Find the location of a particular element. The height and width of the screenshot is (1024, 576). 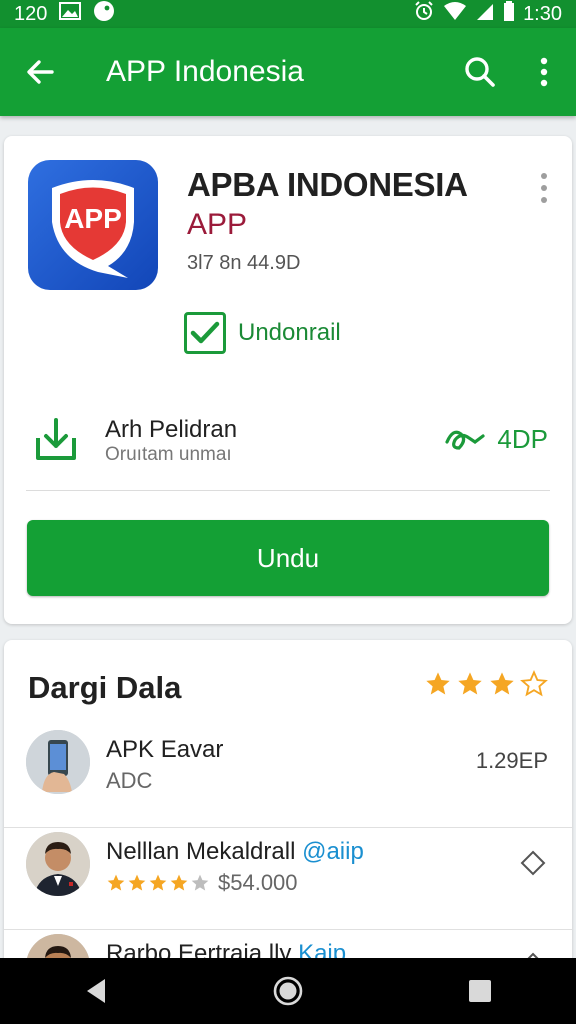

checkbox-label: Undonrail is located at coordinates (289, 332).